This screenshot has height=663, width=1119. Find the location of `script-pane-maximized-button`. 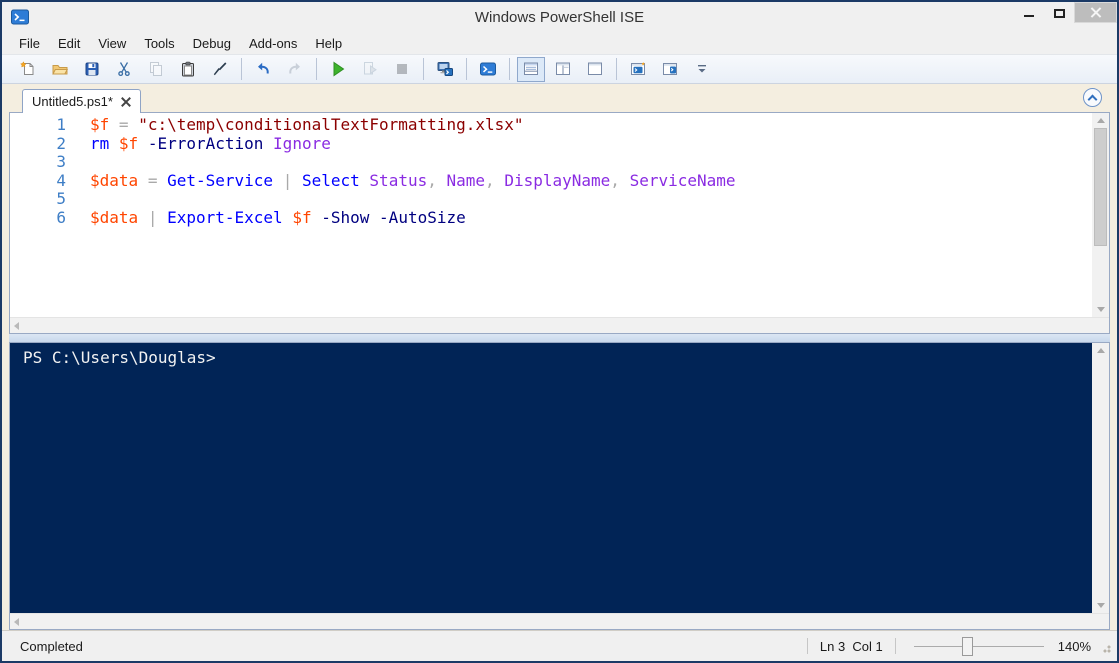

script-pane-maximized-button is located at coordinates (595, 69).